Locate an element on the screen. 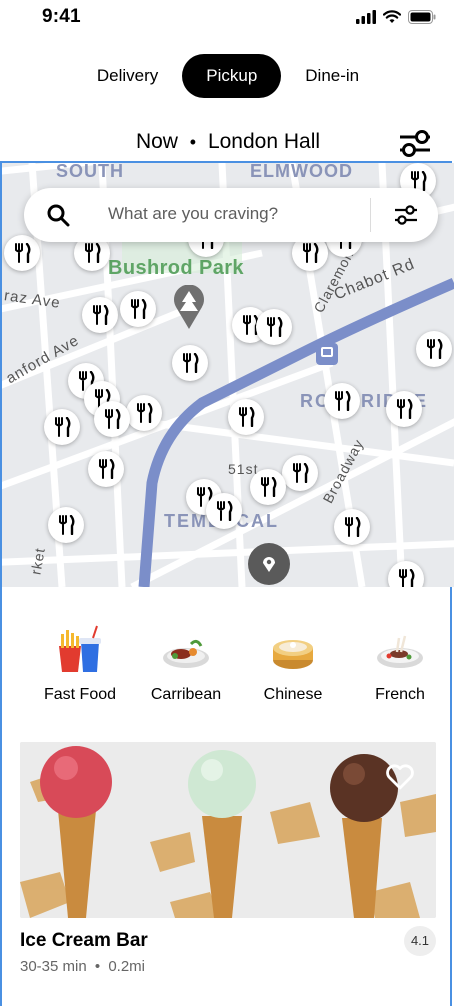  signal-icon is located at coordinates (366, 17).